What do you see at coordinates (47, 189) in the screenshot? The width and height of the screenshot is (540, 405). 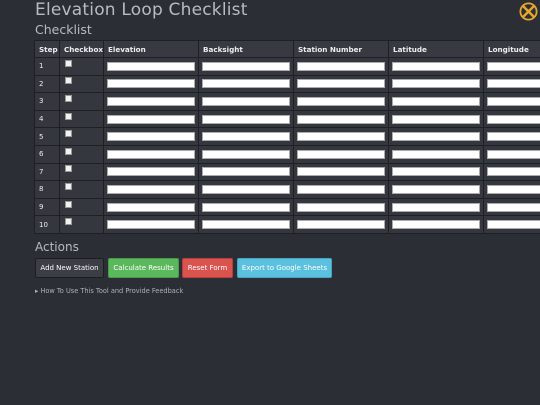 I see `step-number: 8` at bounding box center [47, 189].